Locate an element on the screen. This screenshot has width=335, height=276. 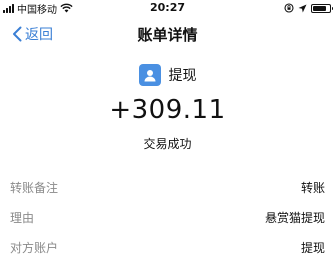
nav-bar: 返回 账单详情 is located at coordinates (167, 34).